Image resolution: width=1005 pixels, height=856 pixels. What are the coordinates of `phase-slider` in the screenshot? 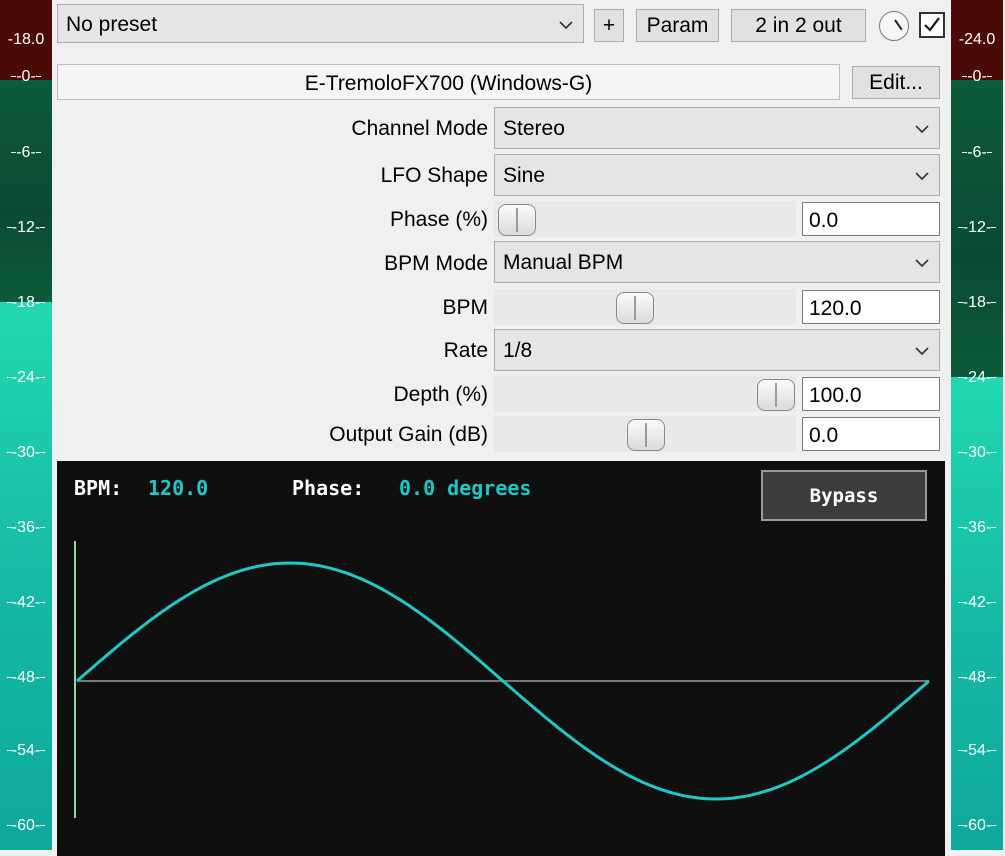 It's located at (645, 219).